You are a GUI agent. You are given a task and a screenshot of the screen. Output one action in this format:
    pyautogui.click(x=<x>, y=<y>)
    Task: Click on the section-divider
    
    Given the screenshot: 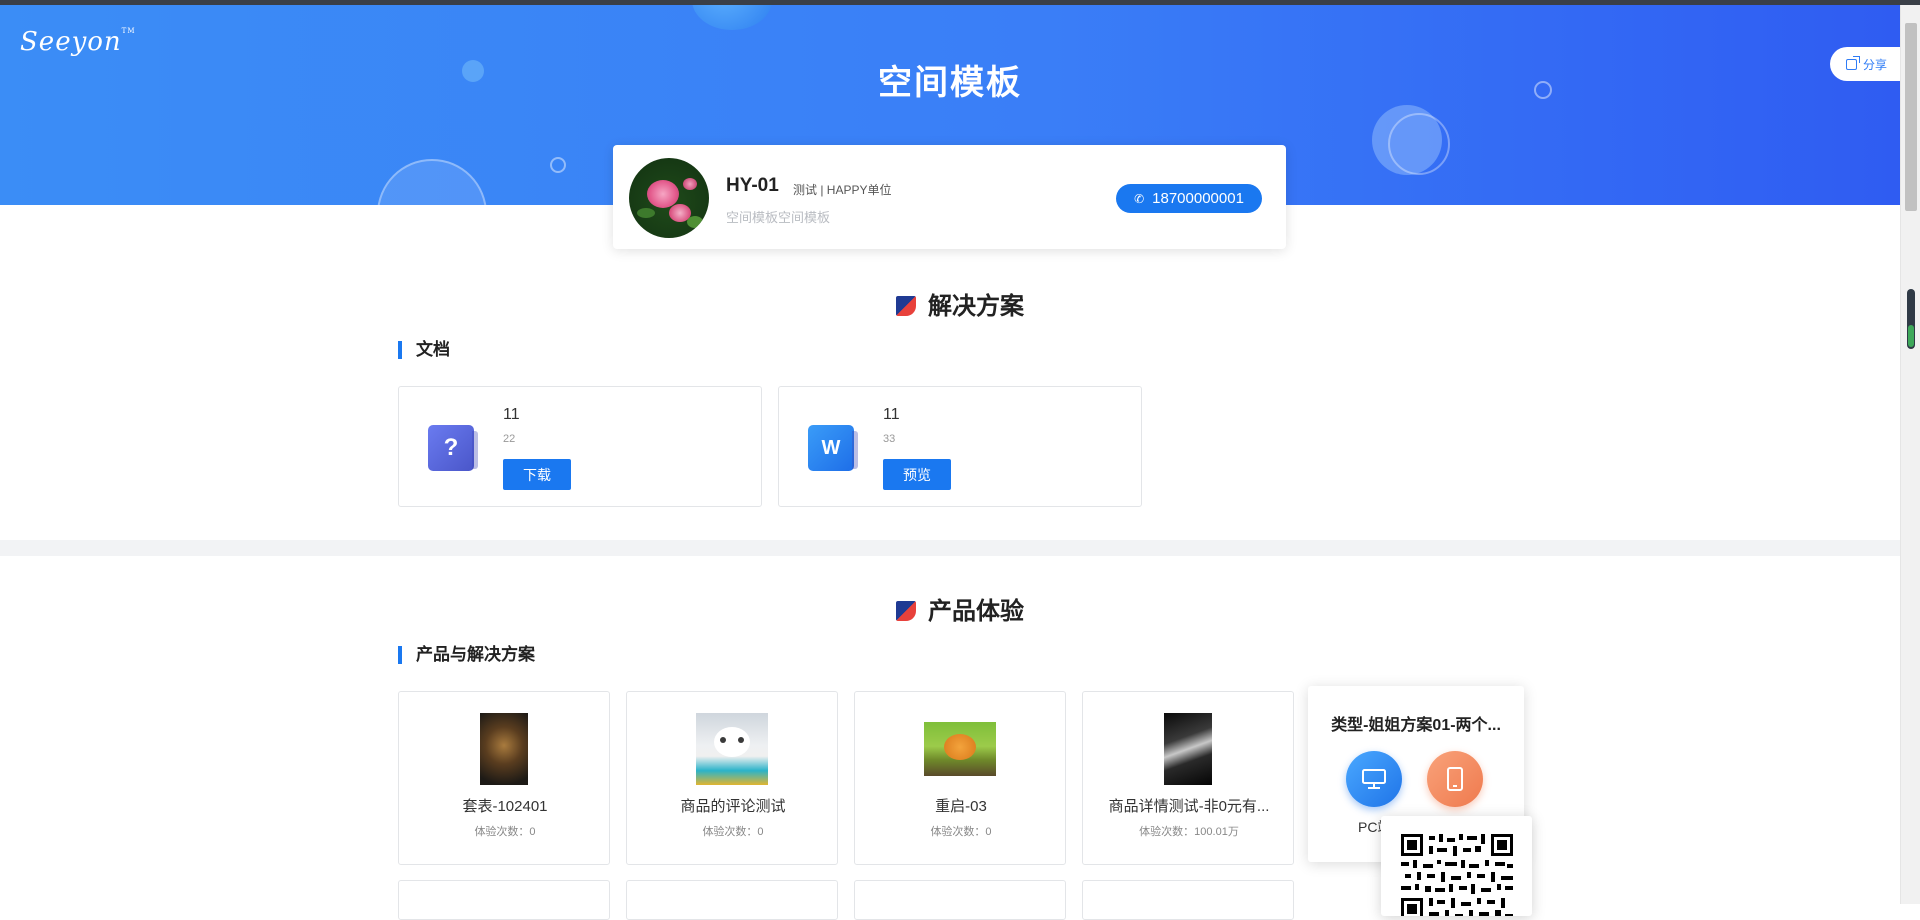 What is the action you would take?
    pyautogui.click(x=950, y=548)
    